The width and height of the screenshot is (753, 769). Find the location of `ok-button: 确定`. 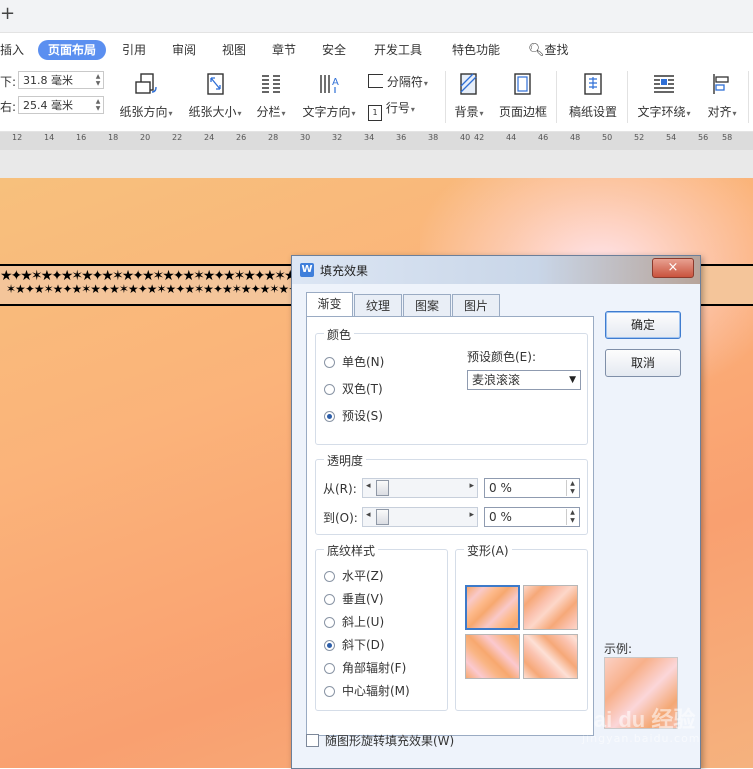

ok-button: 确定 is located at coordinates (643, 325).